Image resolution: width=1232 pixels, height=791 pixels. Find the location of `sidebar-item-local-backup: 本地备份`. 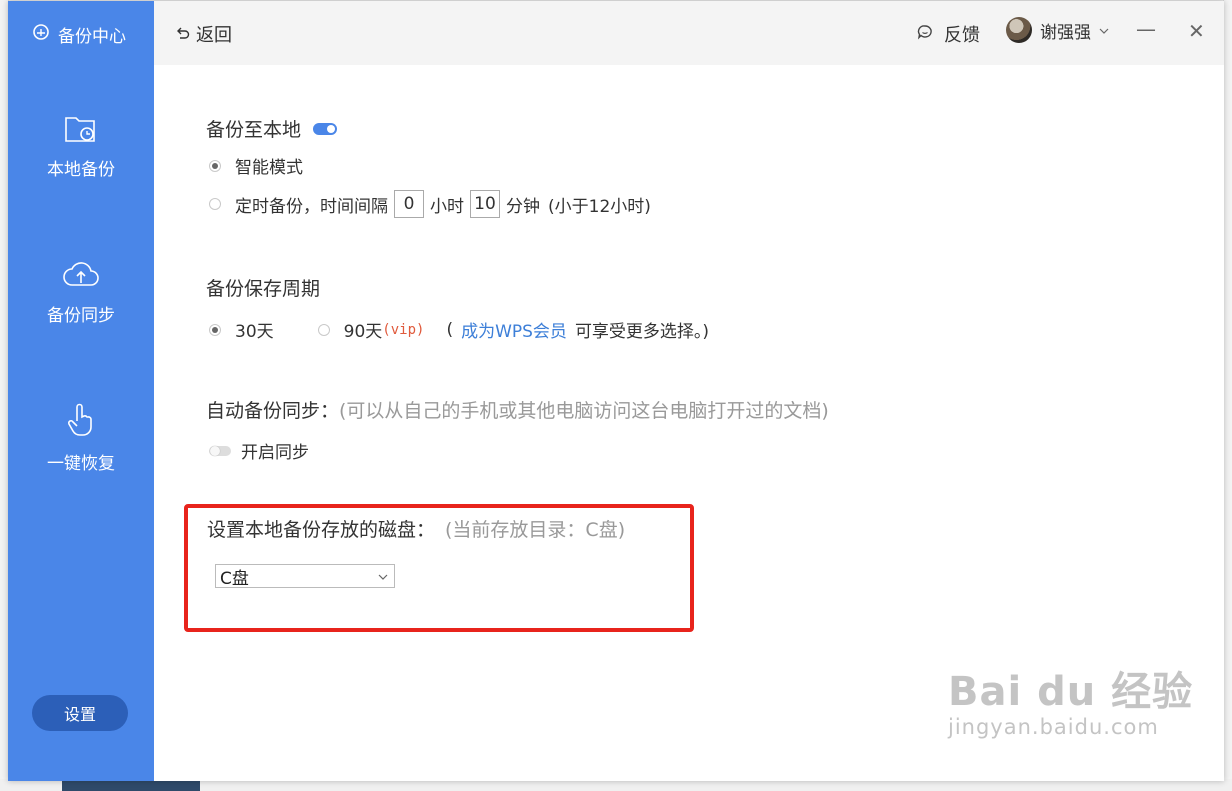

sidebar-item-local-backup: 本地备份 is located at coordinates (81, 146).